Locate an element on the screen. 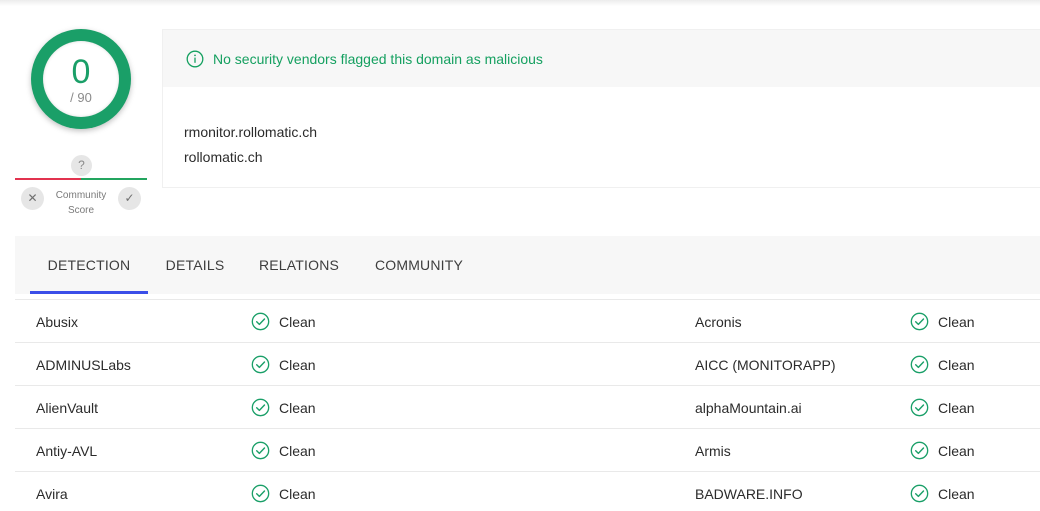 The height and width of the screenshot is (511, 1040). close-icon: ✕ is located at coordinates (32, 198).